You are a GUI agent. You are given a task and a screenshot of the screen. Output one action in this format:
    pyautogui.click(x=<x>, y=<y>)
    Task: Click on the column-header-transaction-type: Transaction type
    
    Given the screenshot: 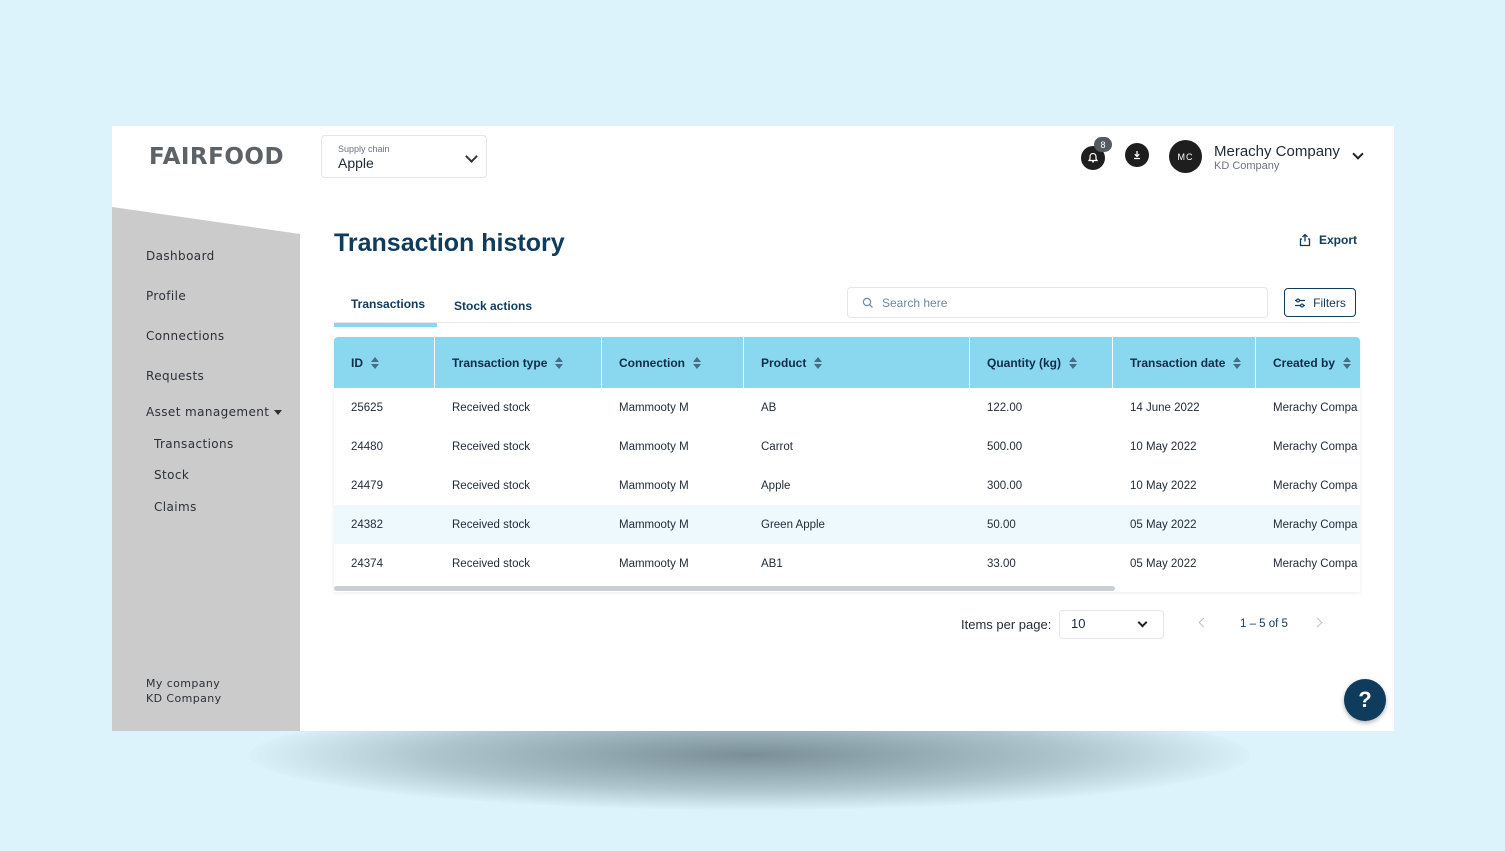 What is the action you would take?
    pyautogui.click(x=518, y=362)
    